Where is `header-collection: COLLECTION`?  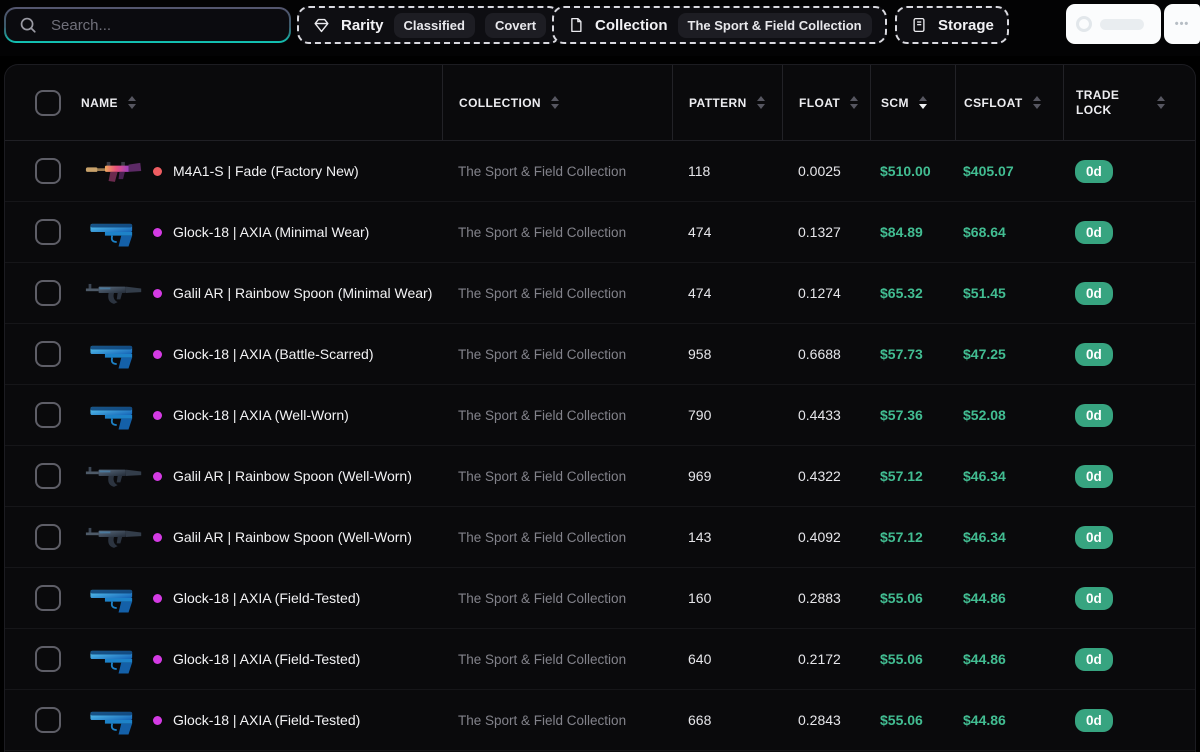
header-collection: COLLECTION is located at coordinates (557, 102).